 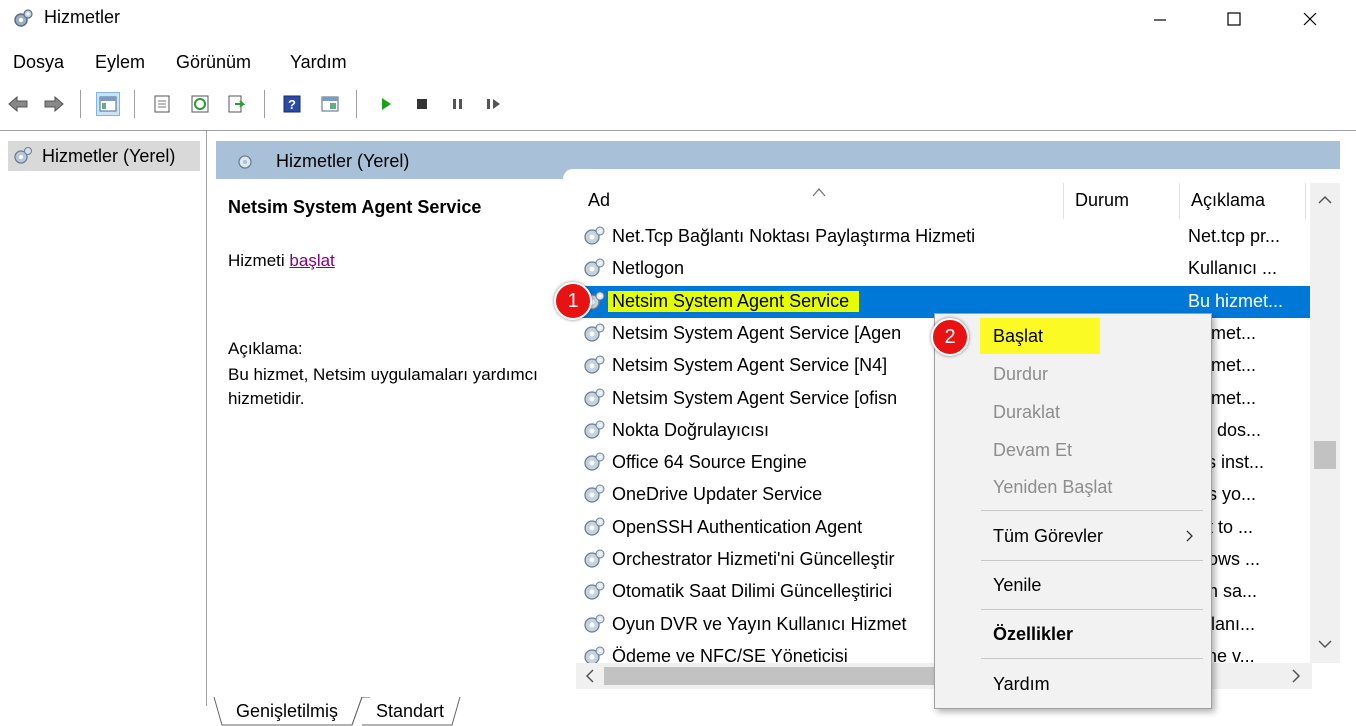 I want to click on refresh-button, so click(x=200, y=104).